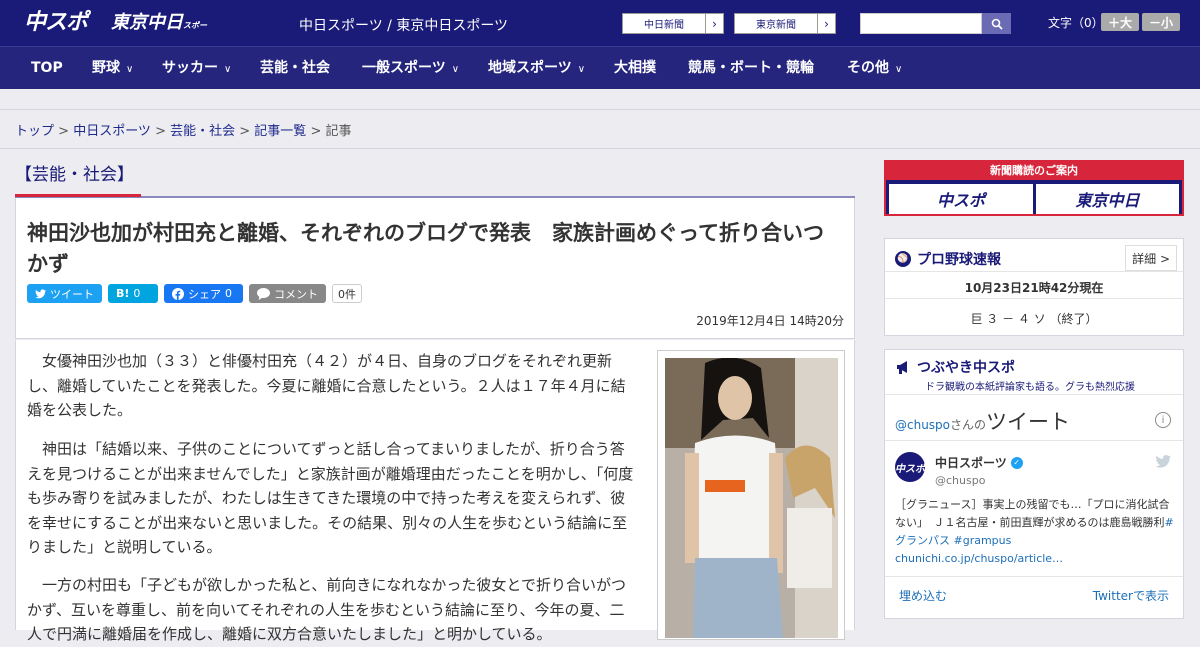 The width and height of the screenshot is (1200, 647). I want to click on view-on-twitter-link: Twitterで表示, so click(1131, 595).